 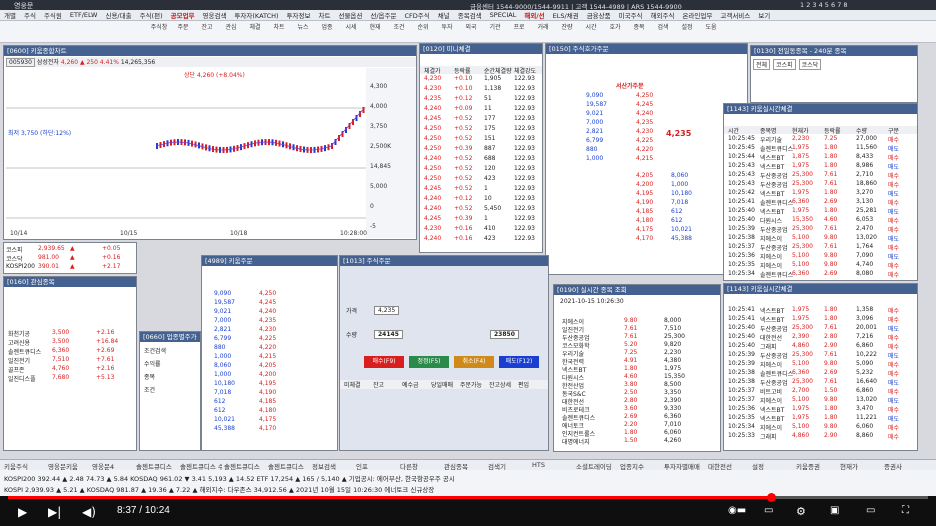 What do you see at coordinates (519, 362) in the screenshot?
I see `order-action-button: 매도(F12)` at bounding box center [519, 362].